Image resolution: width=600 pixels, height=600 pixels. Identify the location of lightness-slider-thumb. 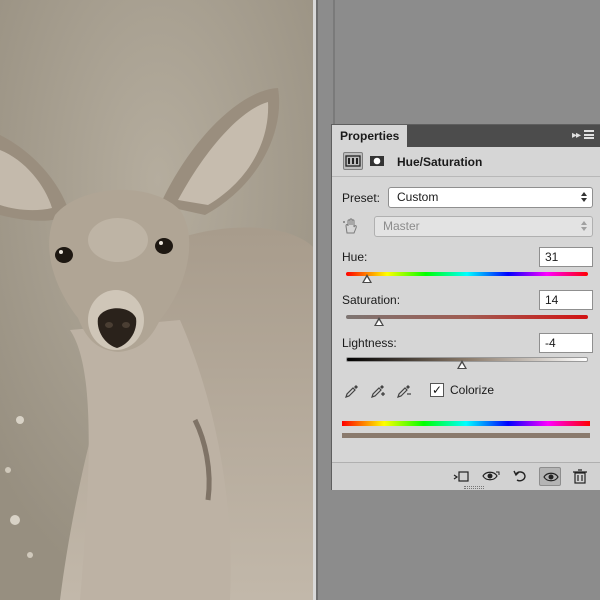
(462, 365).